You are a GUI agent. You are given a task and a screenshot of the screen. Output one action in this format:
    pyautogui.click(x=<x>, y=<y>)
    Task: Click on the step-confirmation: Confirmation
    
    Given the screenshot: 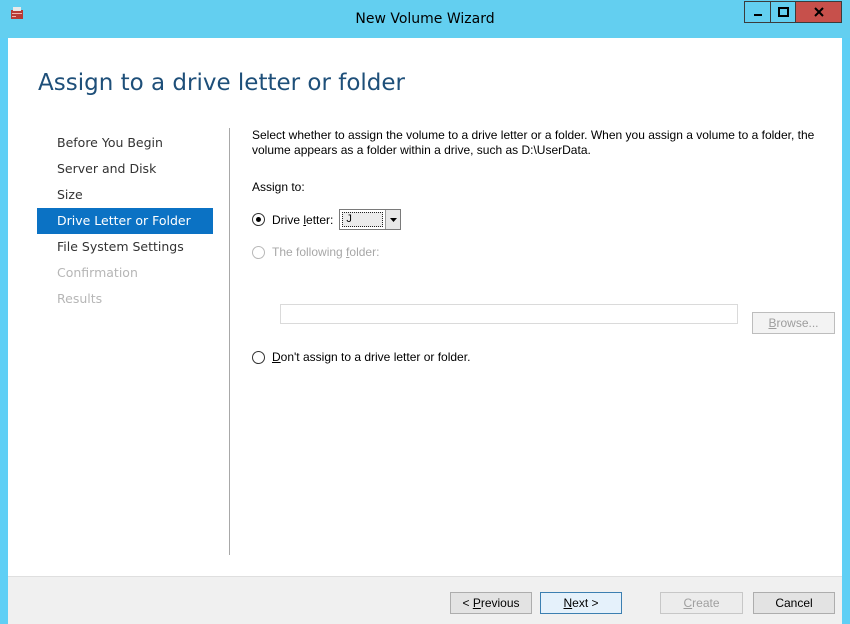 What is the action you would take?
    pyautogui.click(x=97, y=272)
    